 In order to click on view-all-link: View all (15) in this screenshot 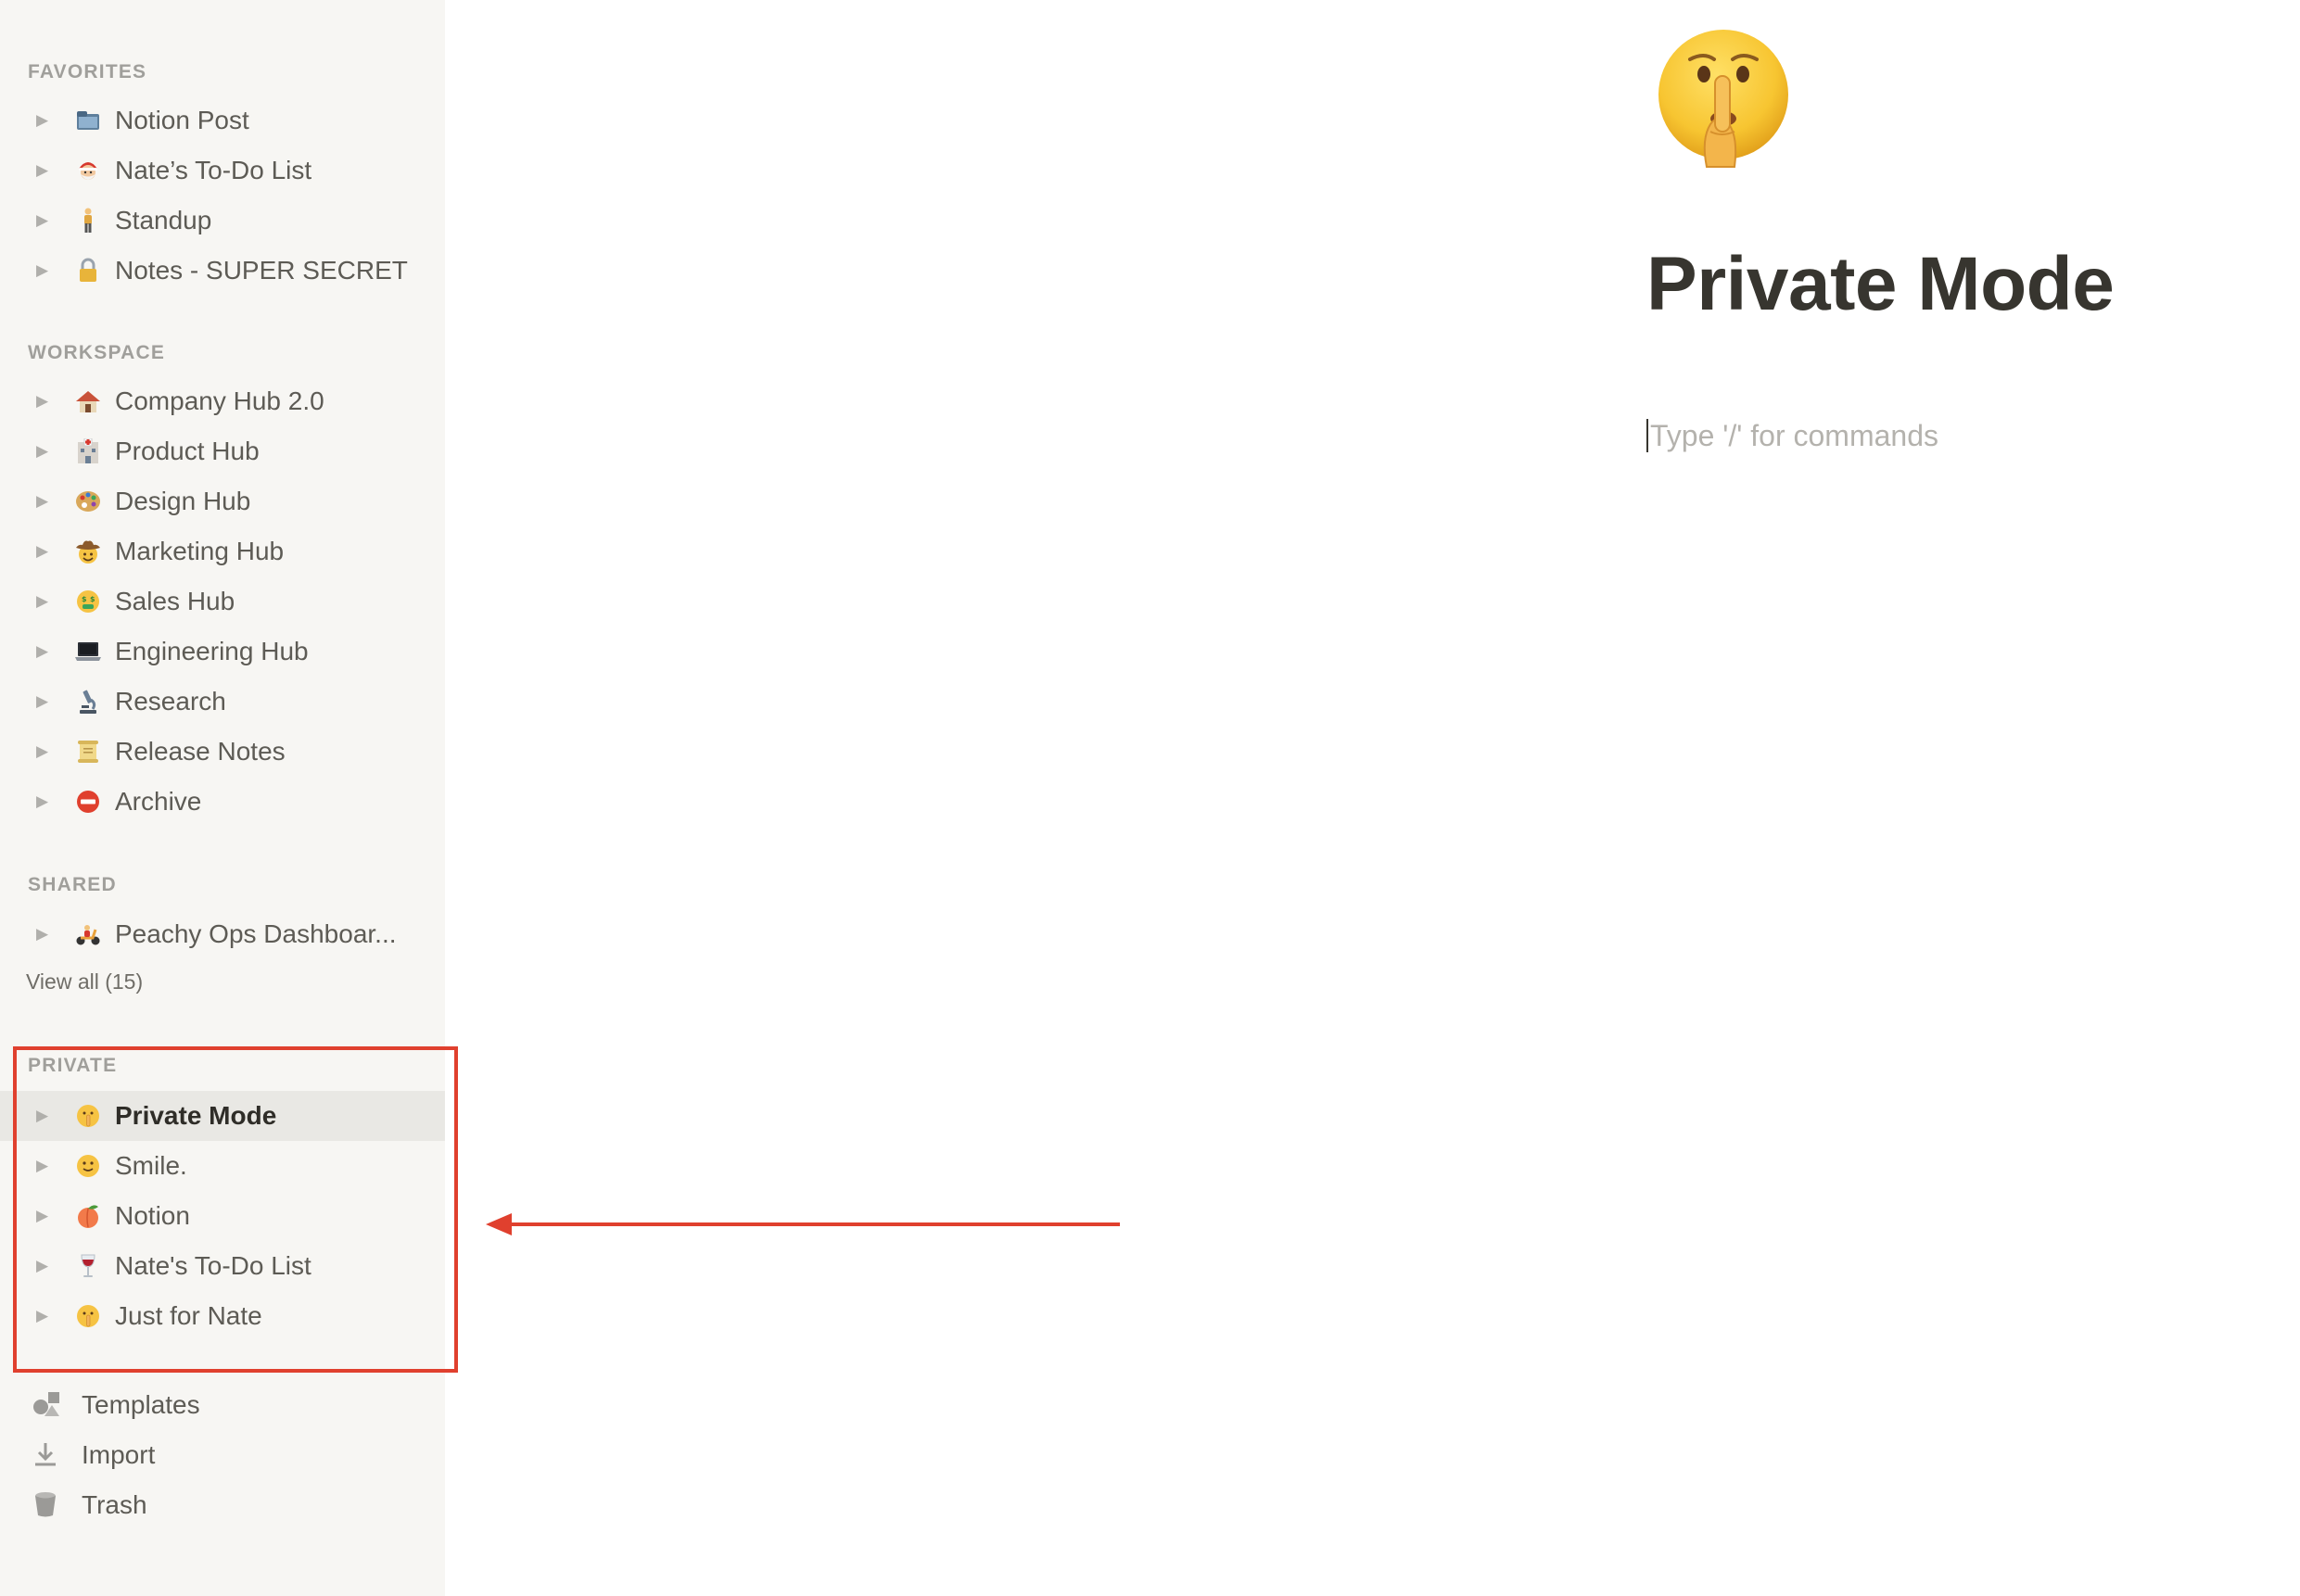, I will do `click(84, 981)`.